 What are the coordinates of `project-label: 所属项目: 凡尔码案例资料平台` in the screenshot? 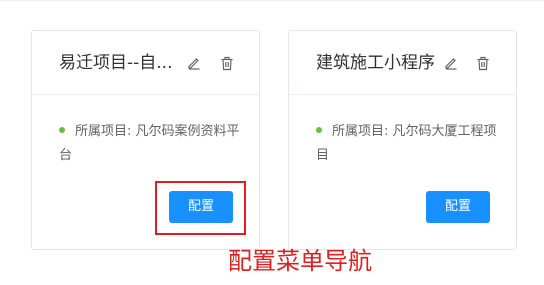 It's located at (149, 143).